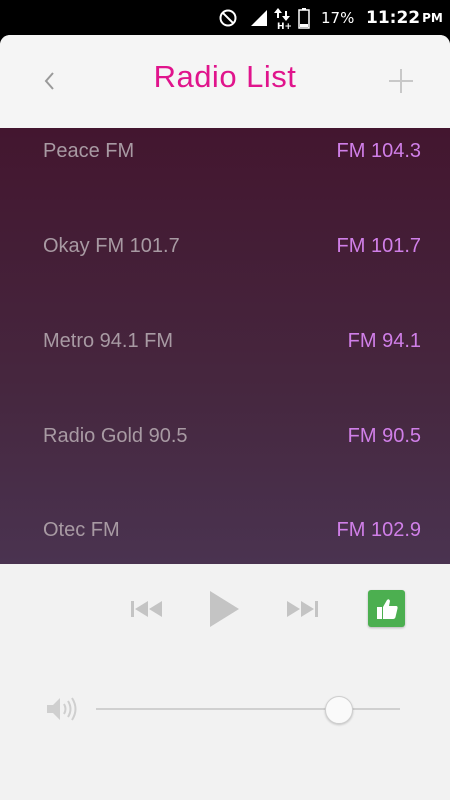 The height and width of the screenshot is (800, 450). I want to click on next-icon, so click(302, 609).